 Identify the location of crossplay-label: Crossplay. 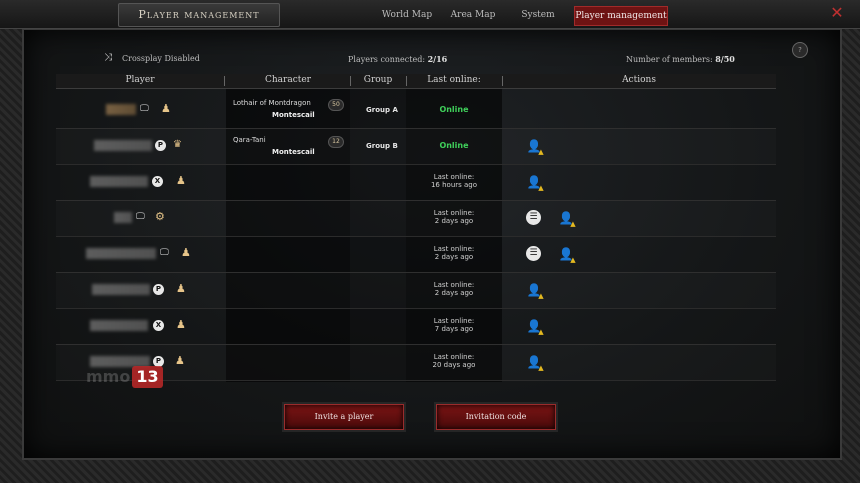
(142, 58).